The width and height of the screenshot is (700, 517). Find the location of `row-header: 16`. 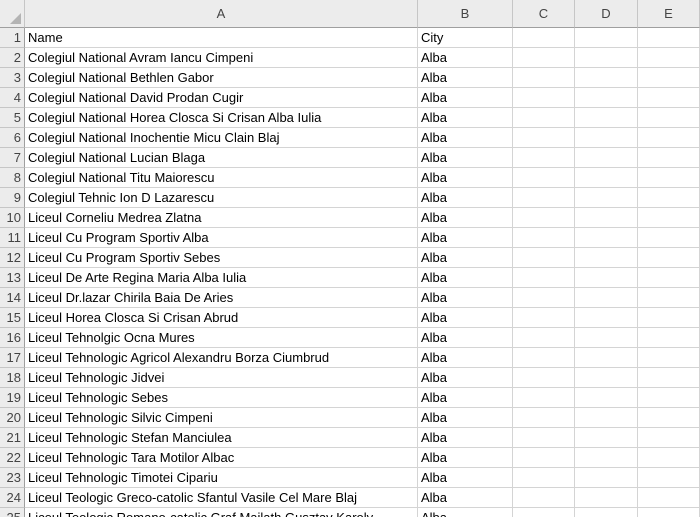

row-header: 16 is located at coordinates (12, 338).